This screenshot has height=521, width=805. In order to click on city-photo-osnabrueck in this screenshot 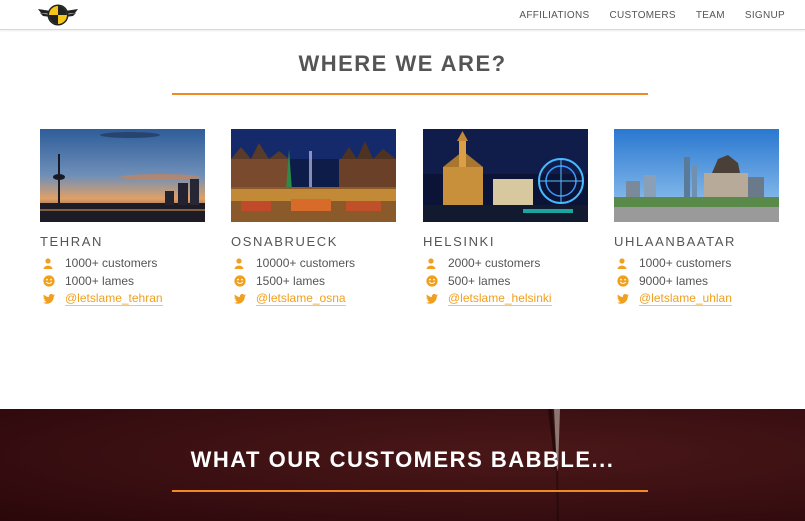, I will do `click(313, 175)`.